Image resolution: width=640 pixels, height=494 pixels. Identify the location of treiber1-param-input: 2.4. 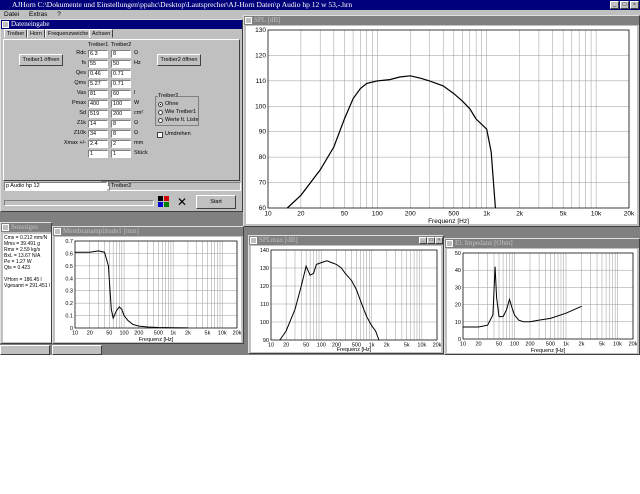
(98, 144).